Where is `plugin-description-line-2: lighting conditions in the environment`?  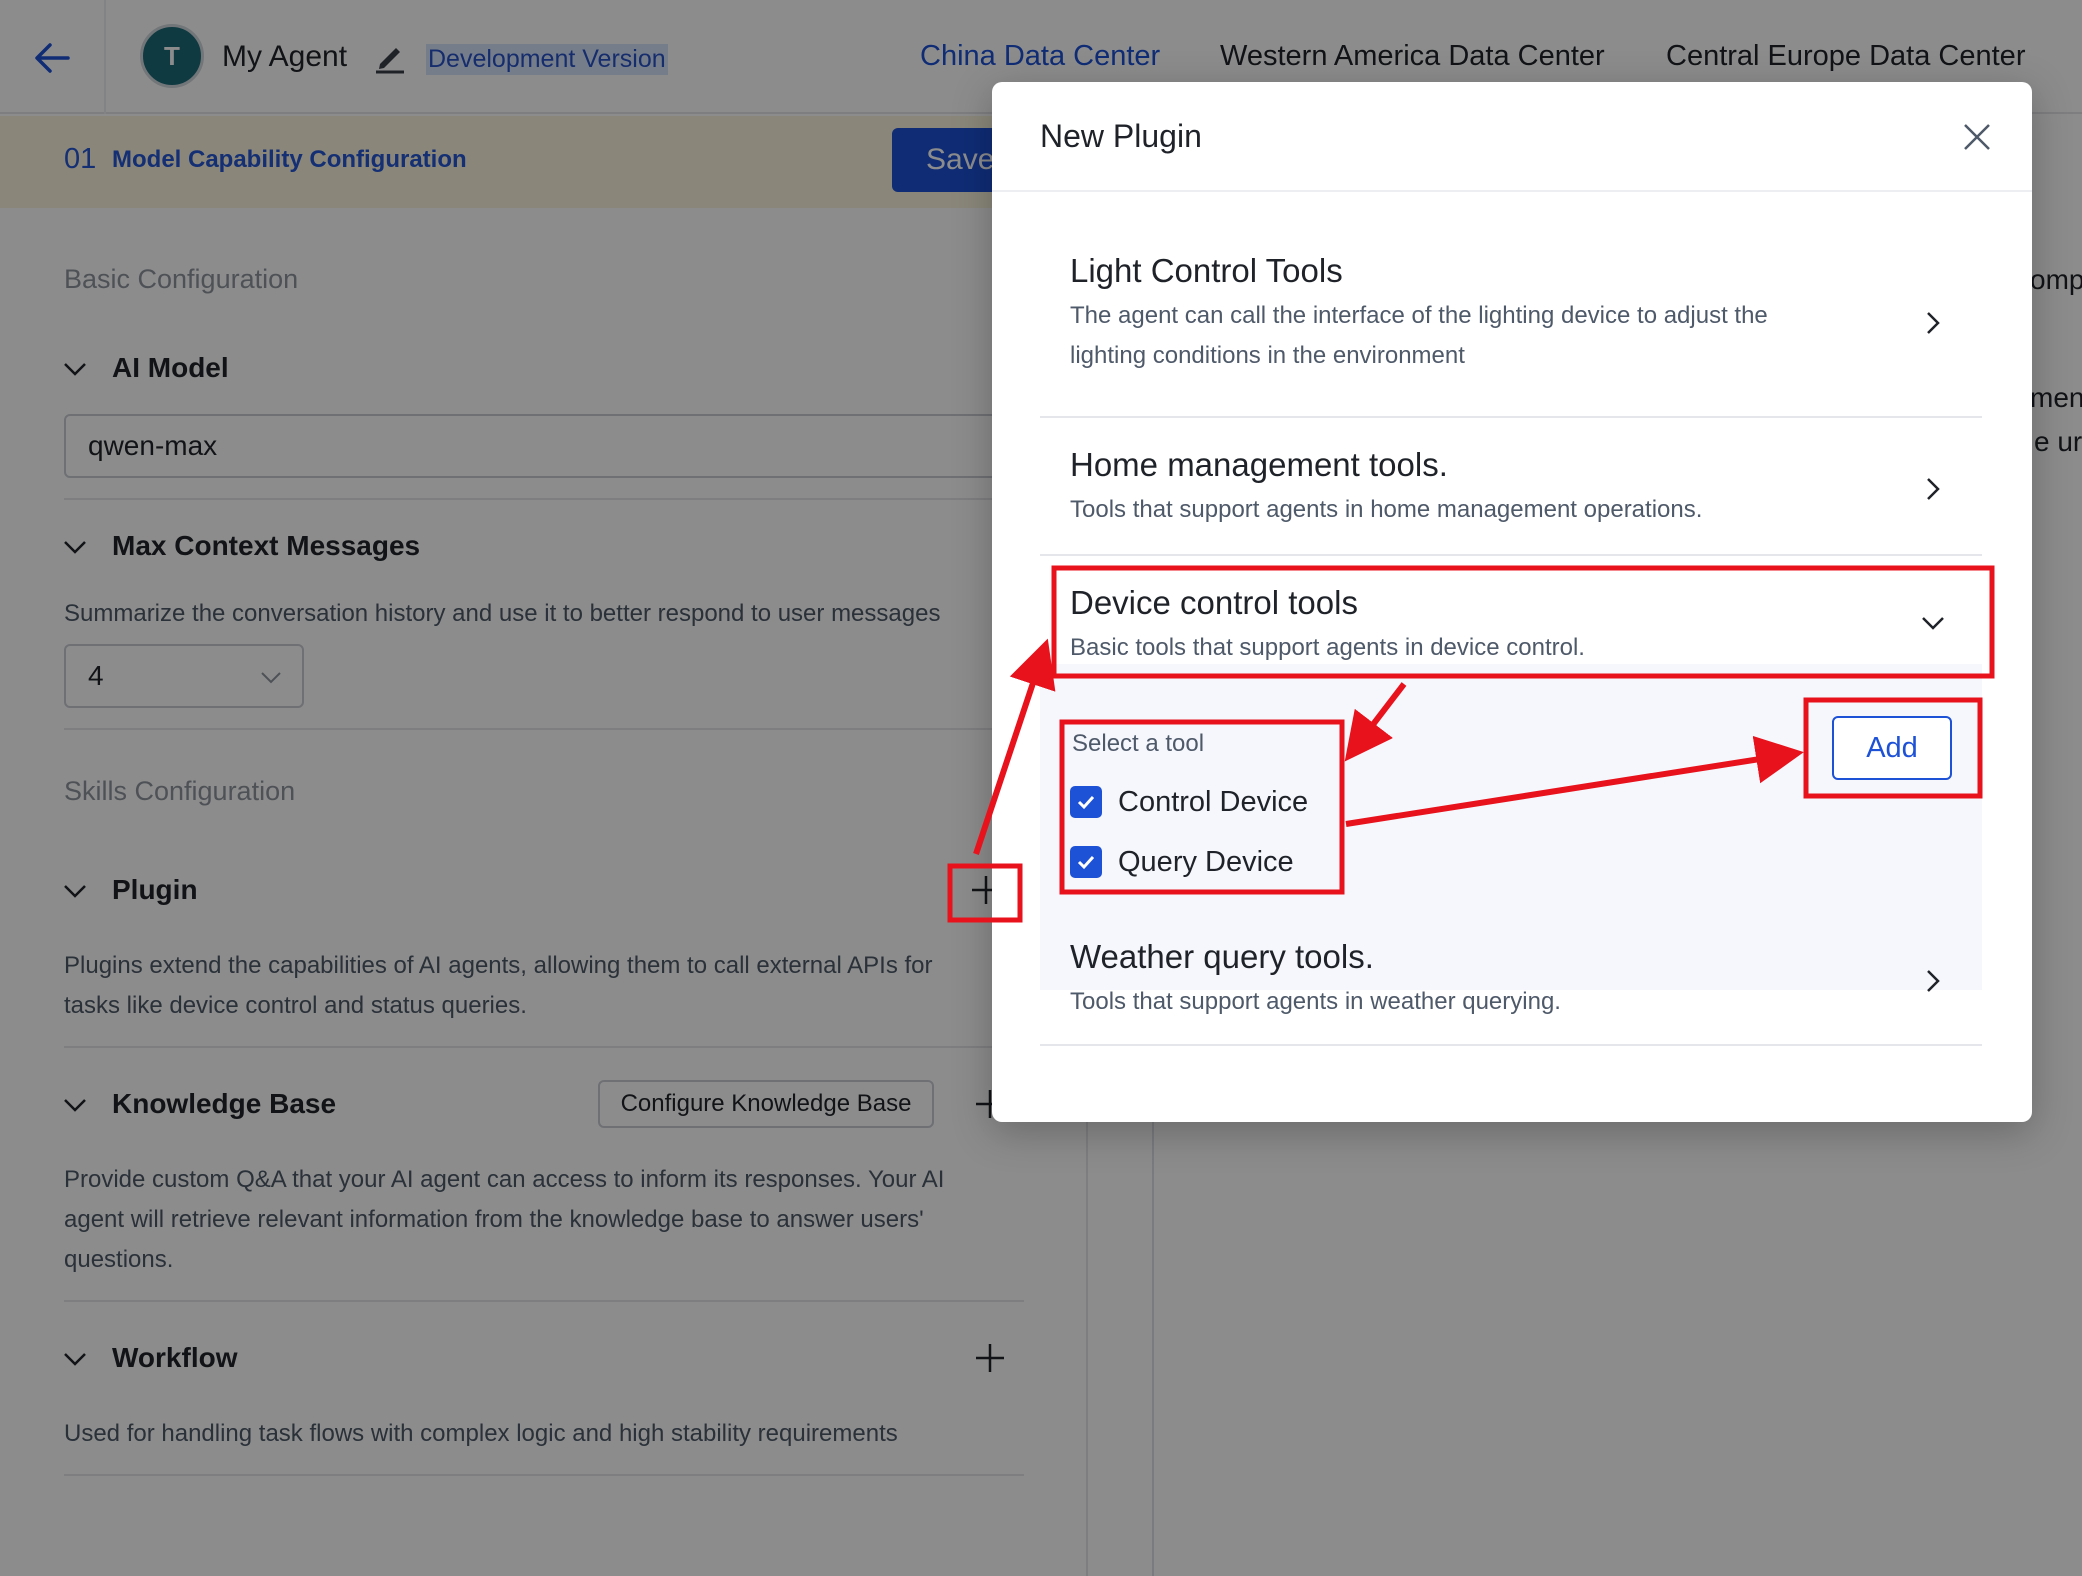 plugin-description-line-2: lighting conditions in the environment is located at coordinates (1267, 355).